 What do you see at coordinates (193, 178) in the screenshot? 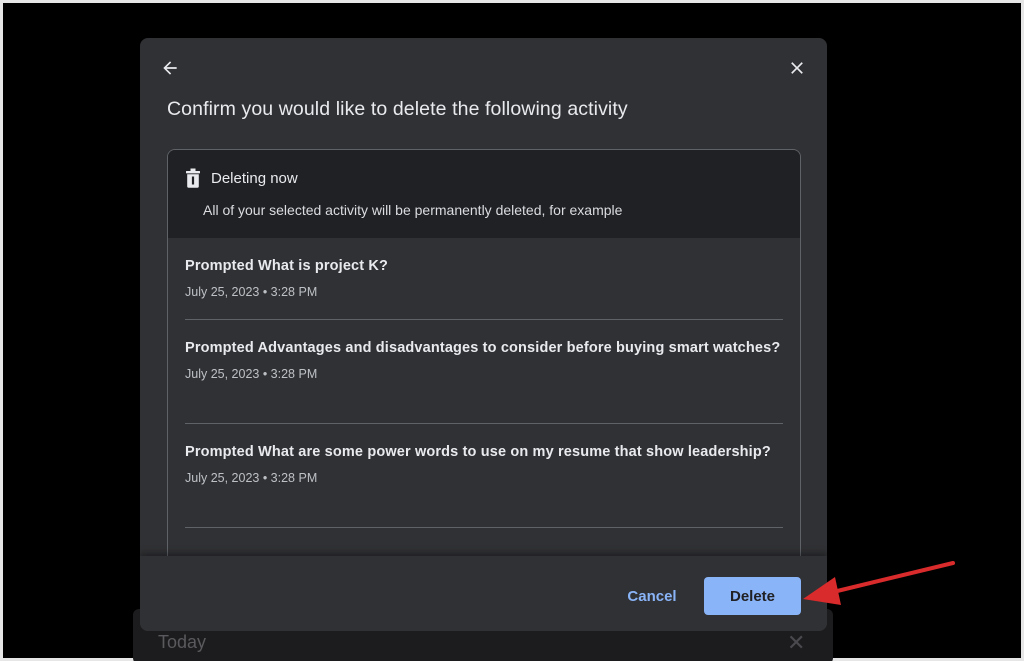
I see `trash-icon` at bounding box center [193, 178].